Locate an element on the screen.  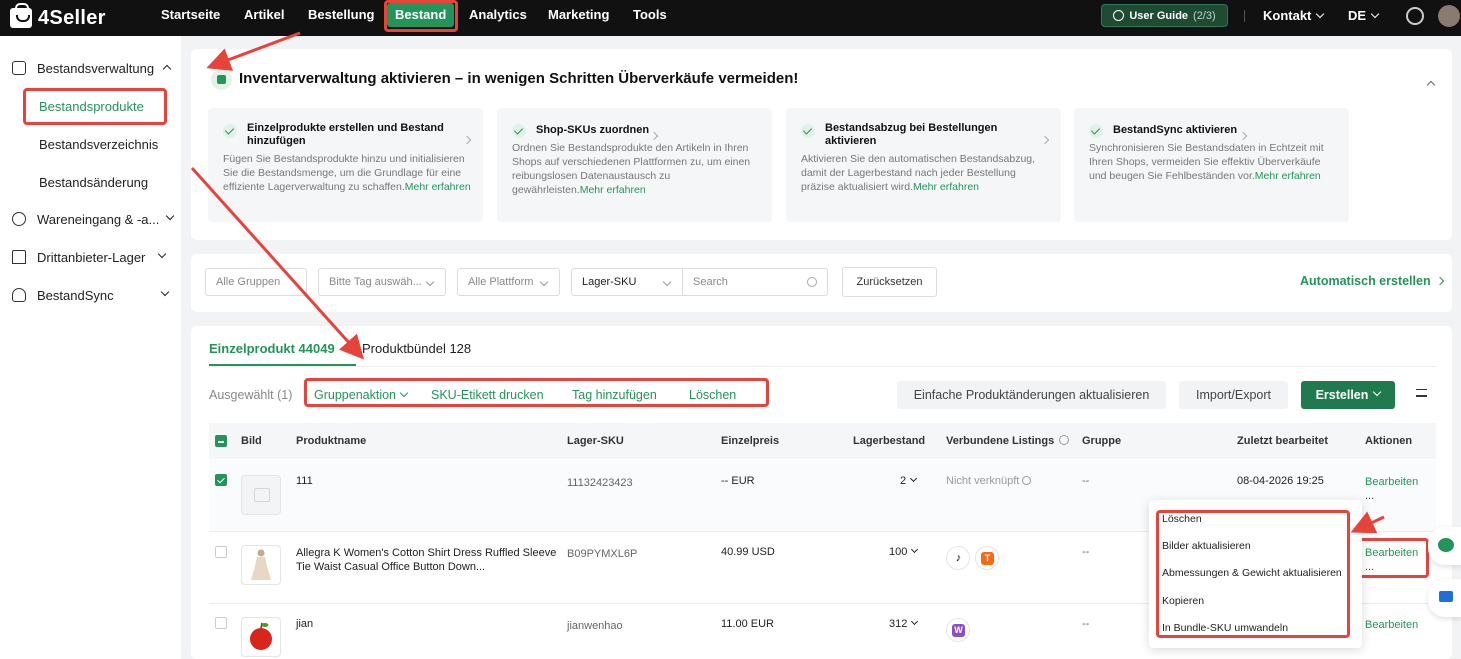
nav-bestellung: Bestellung is located at coordinates (341, 18).